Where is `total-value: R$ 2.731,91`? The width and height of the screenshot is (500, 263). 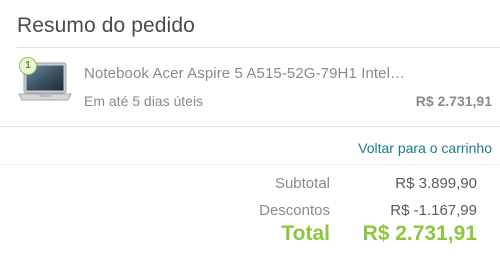
total-value: R$ 2.731,91 is located at coordinates (419, 233).